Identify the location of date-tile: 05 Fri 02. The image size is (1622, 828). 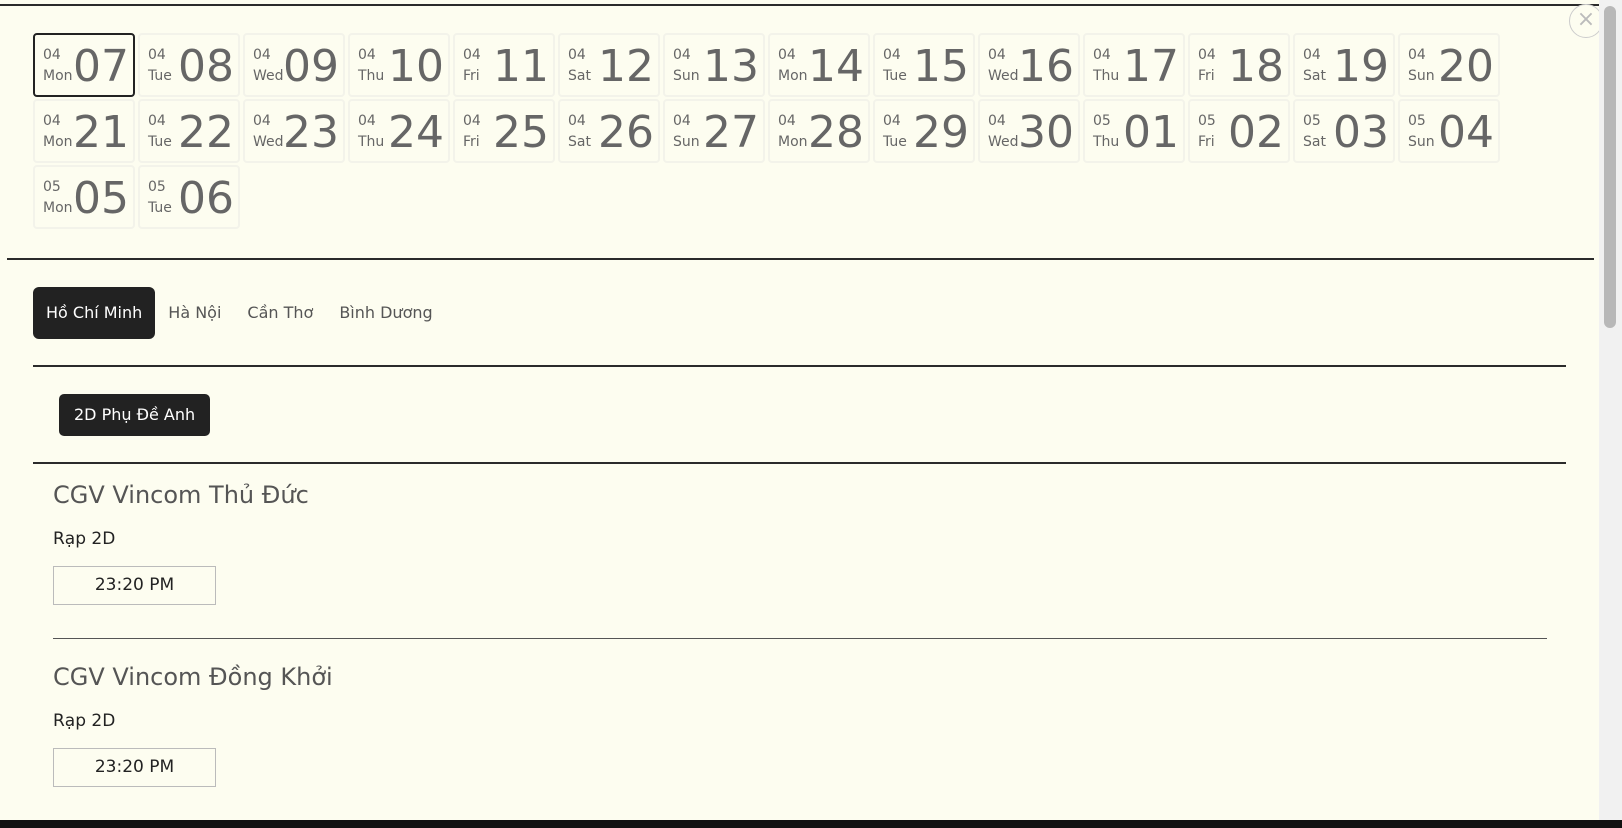
(1239, 131).